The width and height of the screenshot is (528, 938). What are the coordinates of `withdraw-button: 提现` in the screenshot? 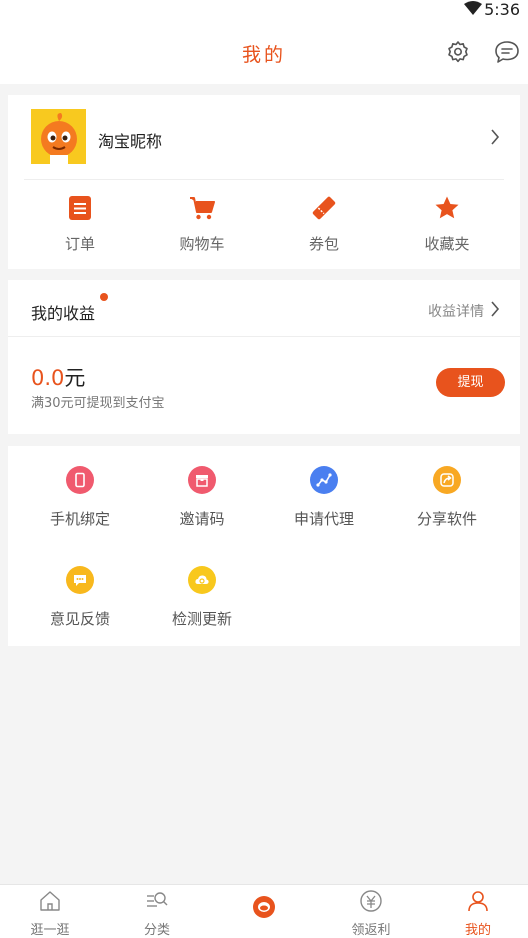 It's located at (470, 382).